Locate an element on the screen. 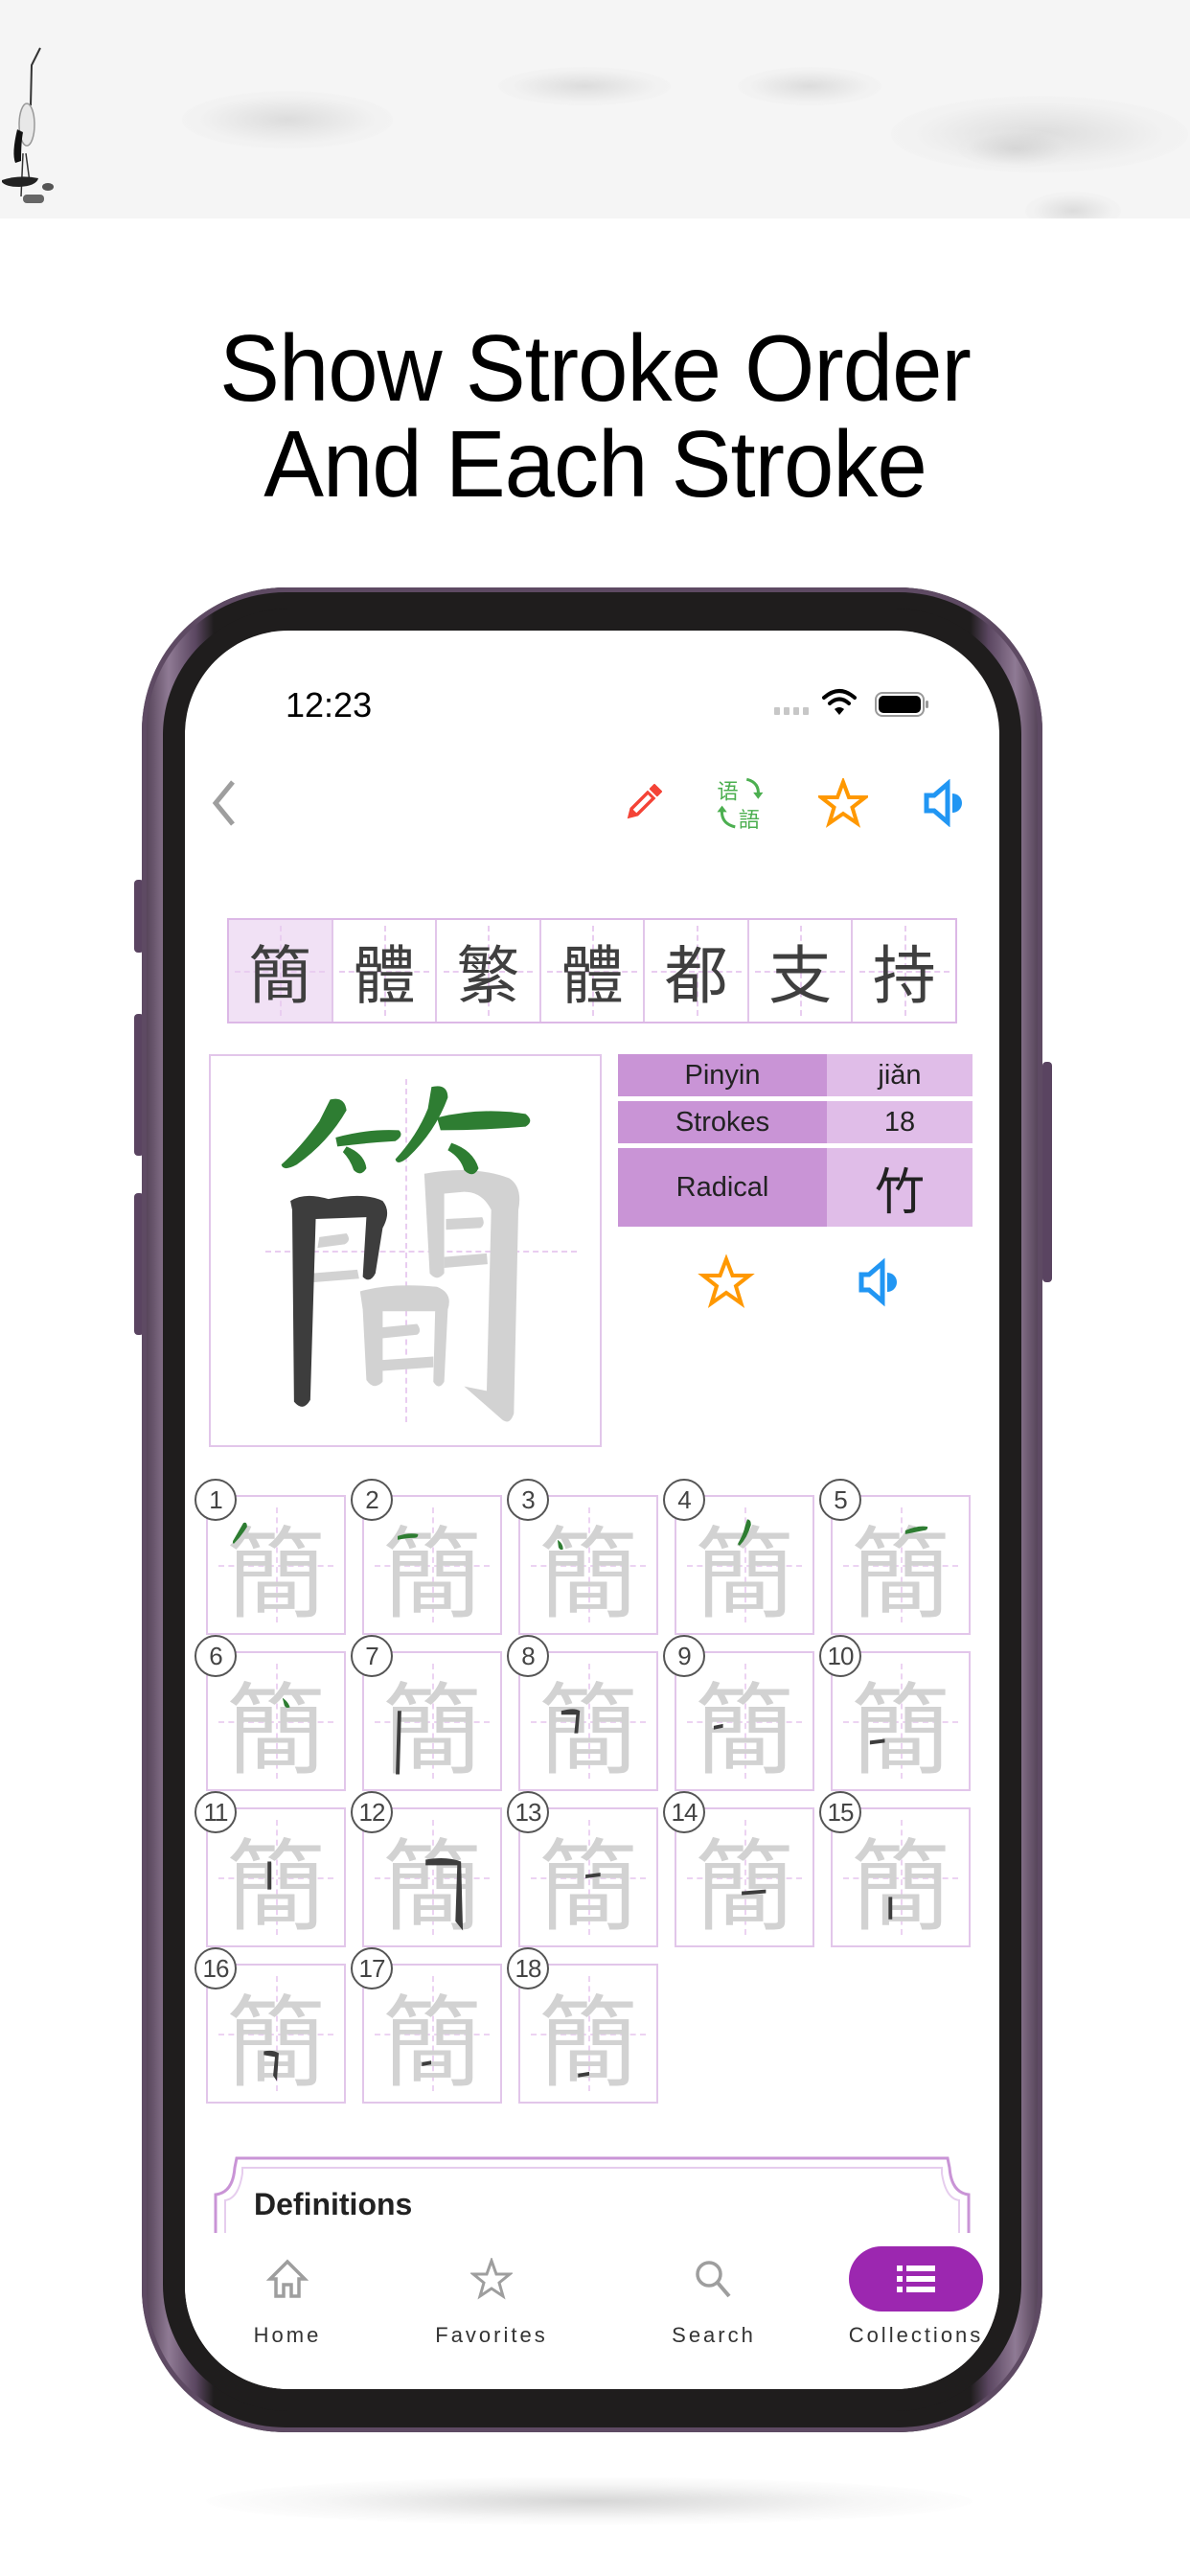  favorite-button is located at coordinates (843, 803).